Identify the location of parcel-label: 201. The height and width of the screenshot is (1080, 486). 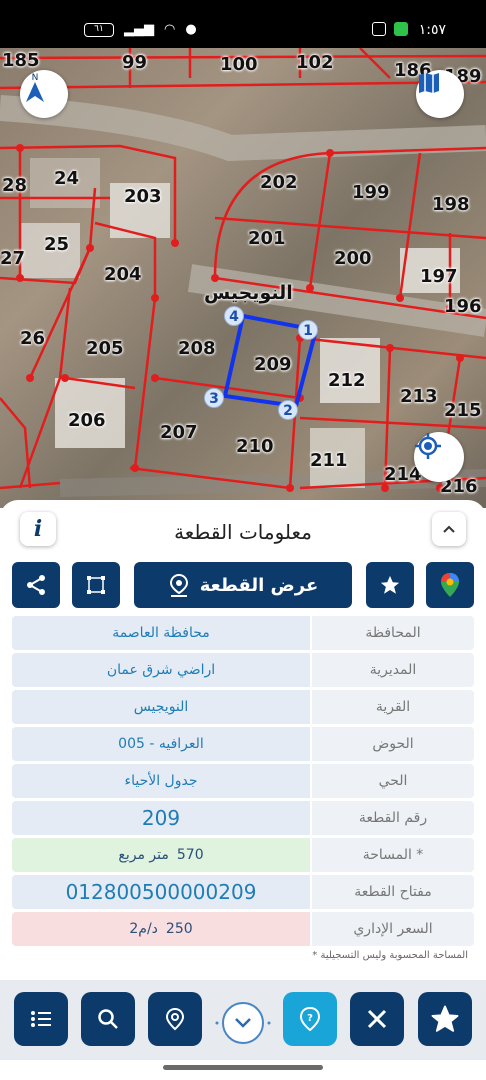
(267, 238).